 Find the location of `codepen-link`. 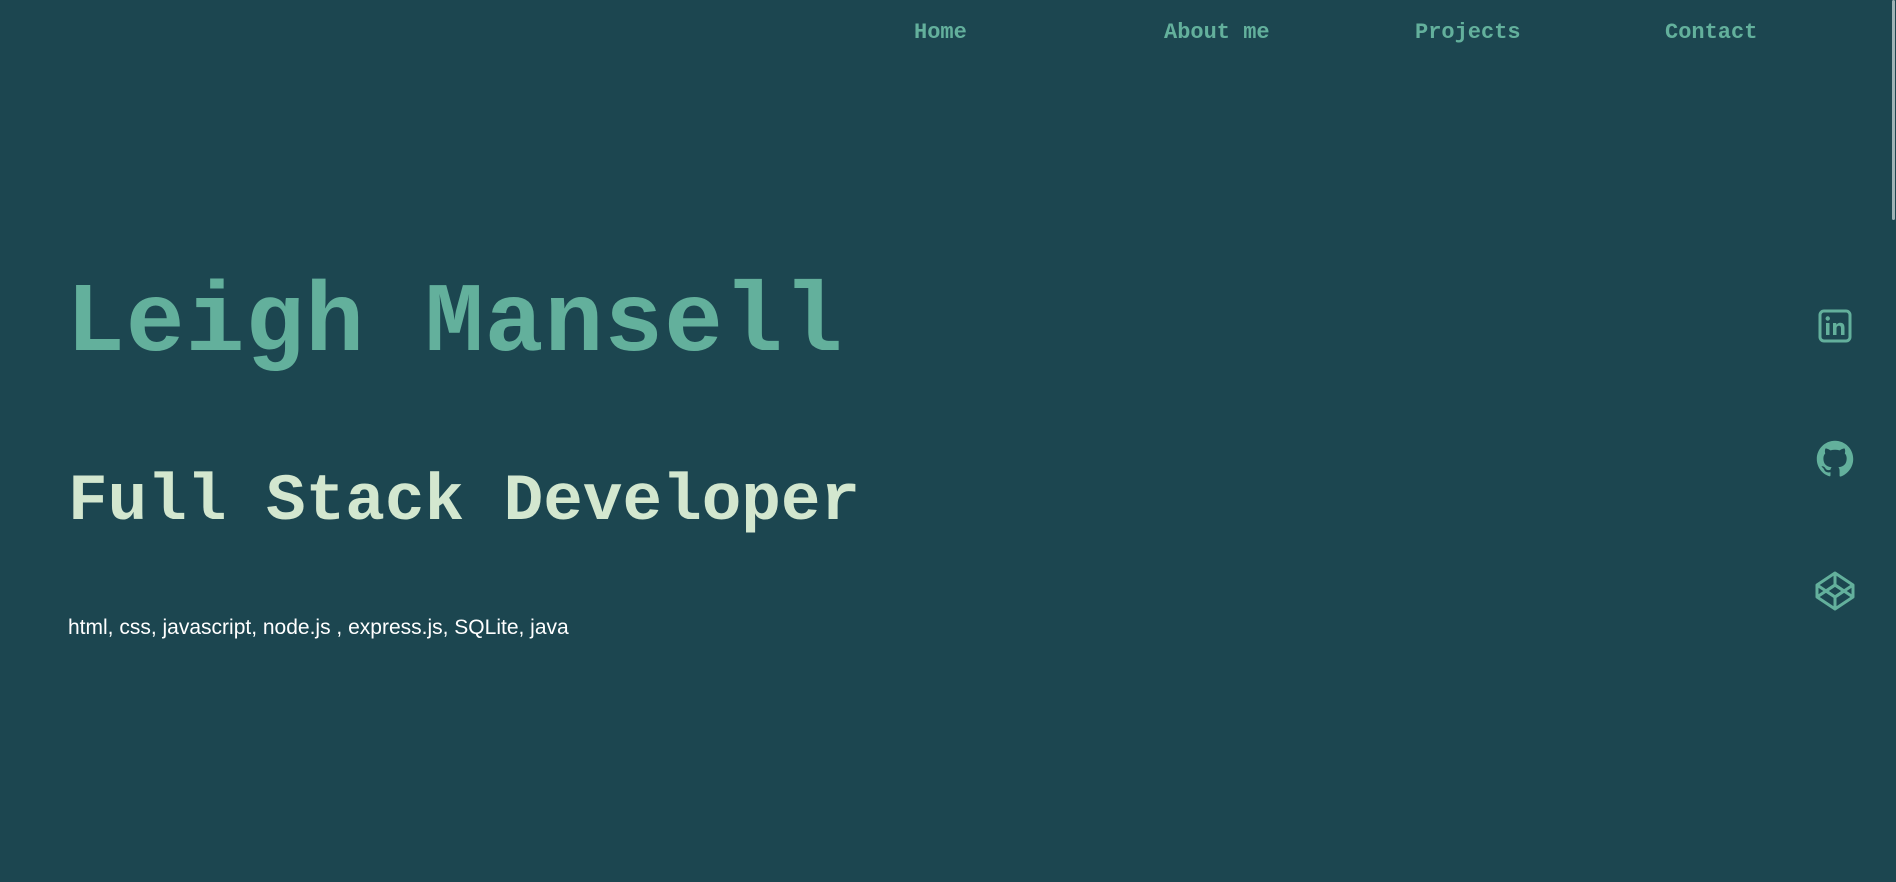

codepen-link is located at coordinates (1835, 591).